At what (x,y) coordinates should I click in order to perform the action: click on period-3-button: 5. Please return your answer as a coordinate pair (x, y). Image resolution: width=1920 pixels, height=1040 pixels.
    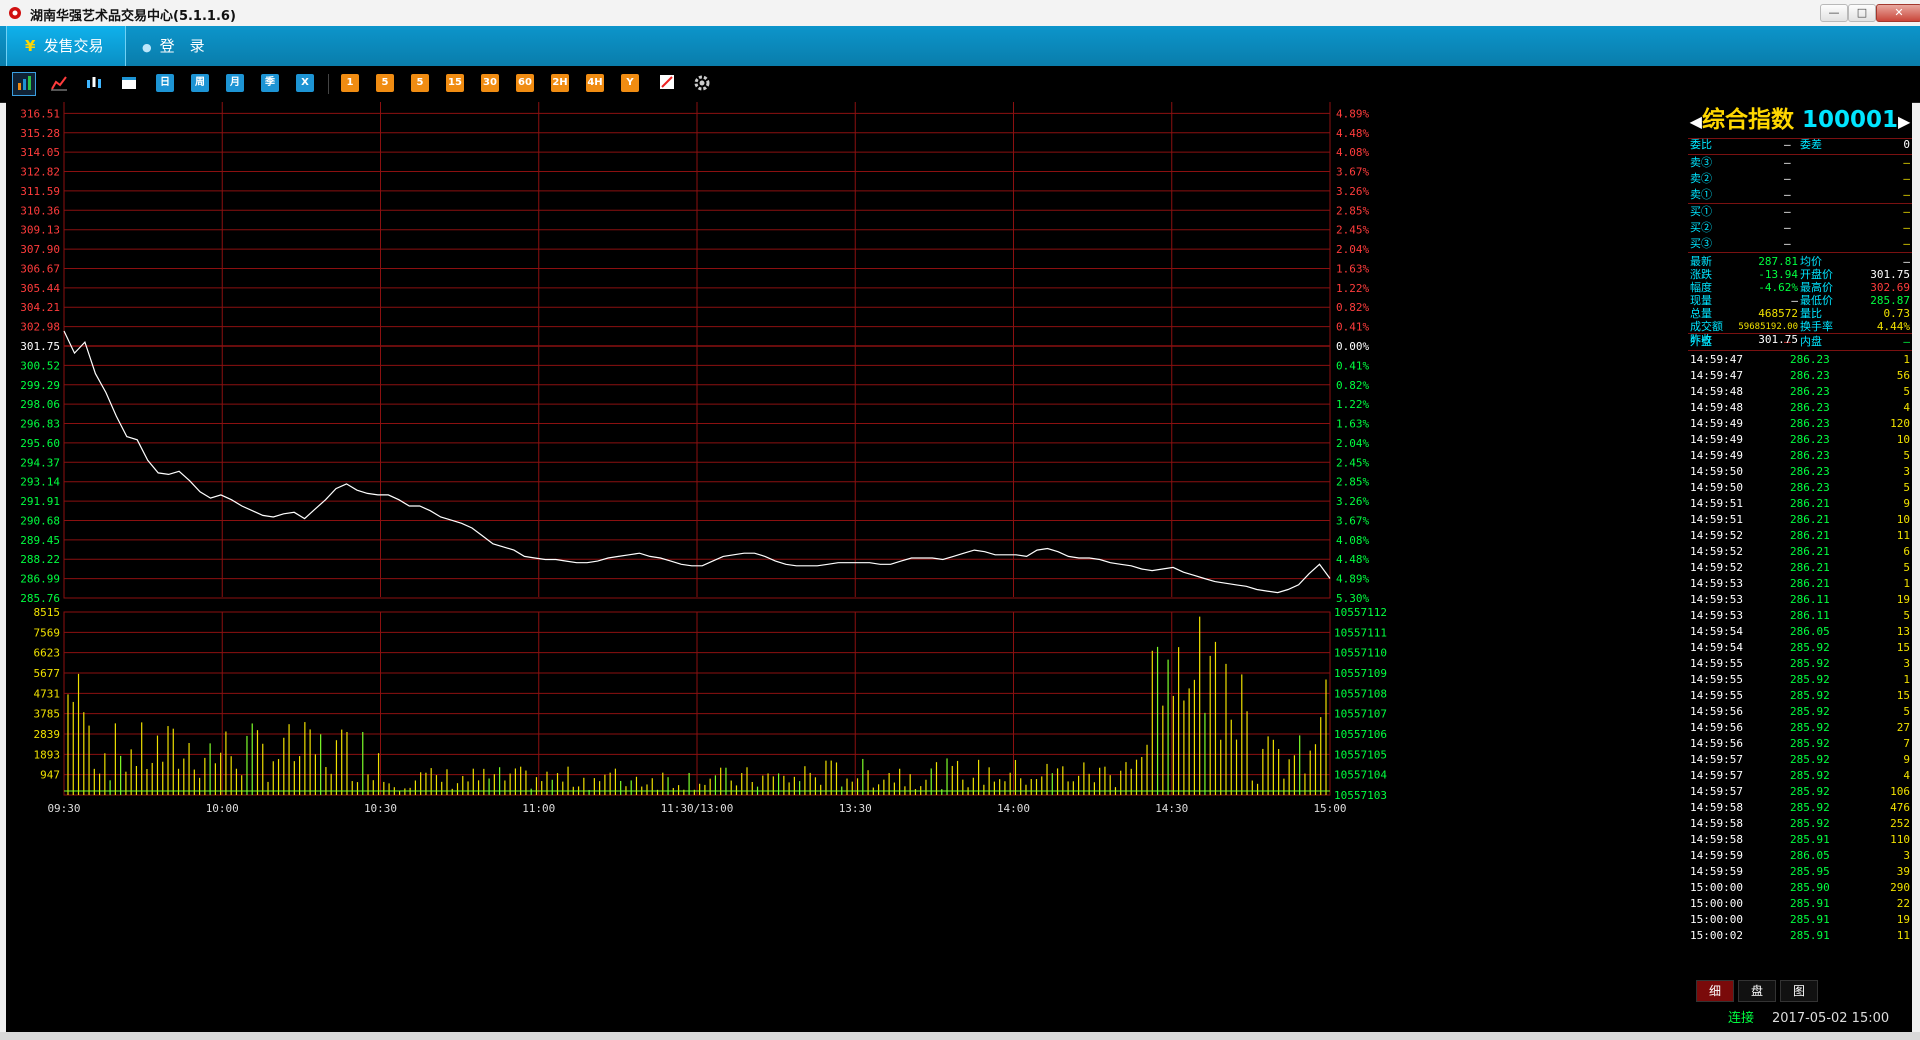
    Looking at the image, I should click on (385, 83).